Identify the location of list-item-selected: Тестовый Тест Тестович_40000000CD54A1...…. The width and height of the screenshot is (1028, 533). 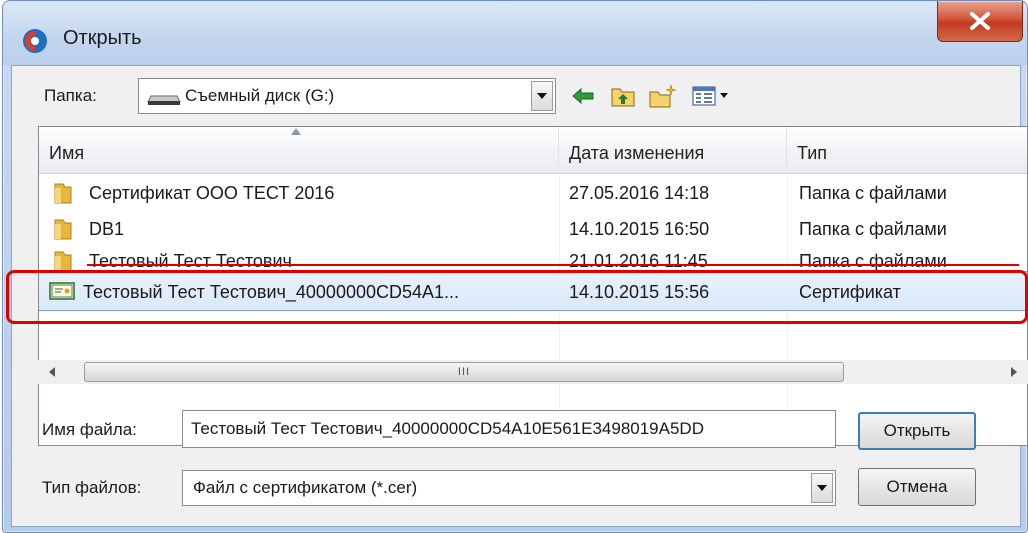
(533, 291).